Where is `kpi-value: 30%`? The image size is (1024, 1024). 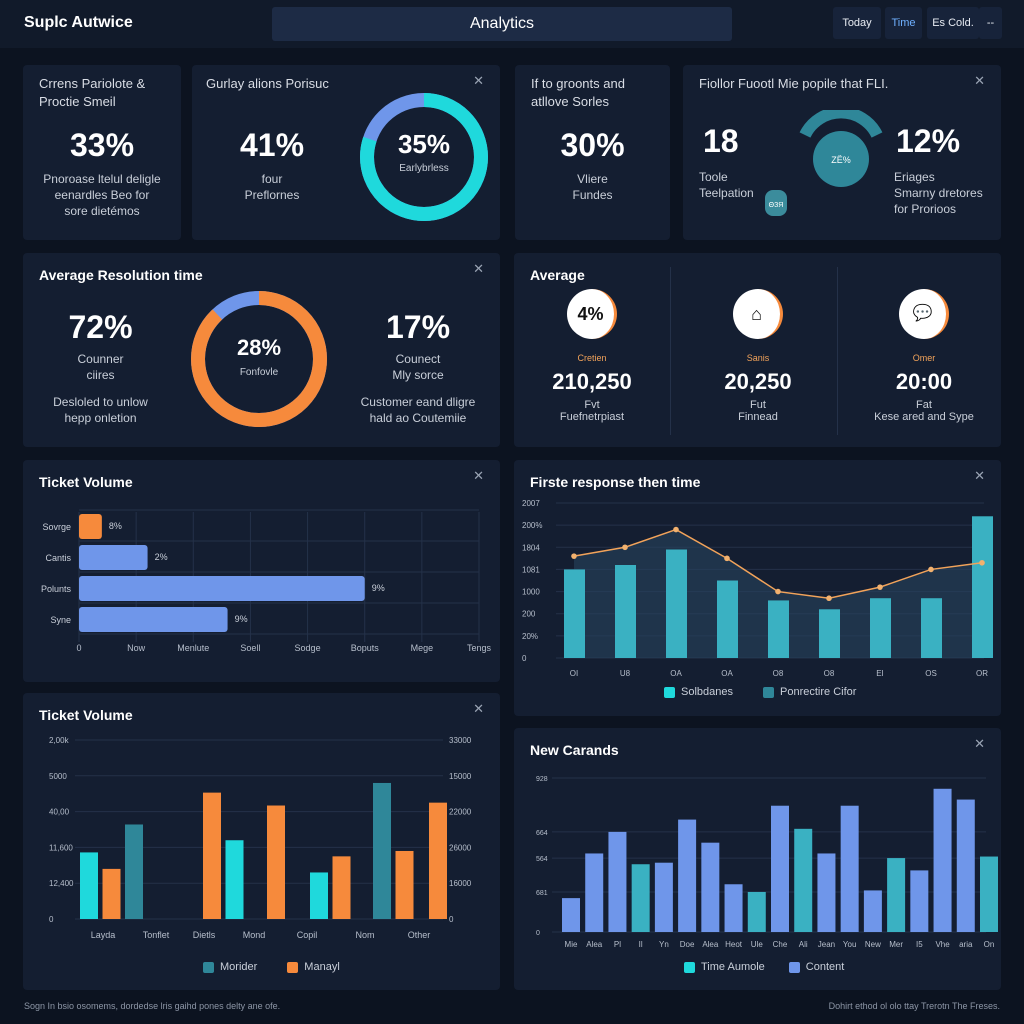 kpi-value: 30% is located at coordinates (592, 145).